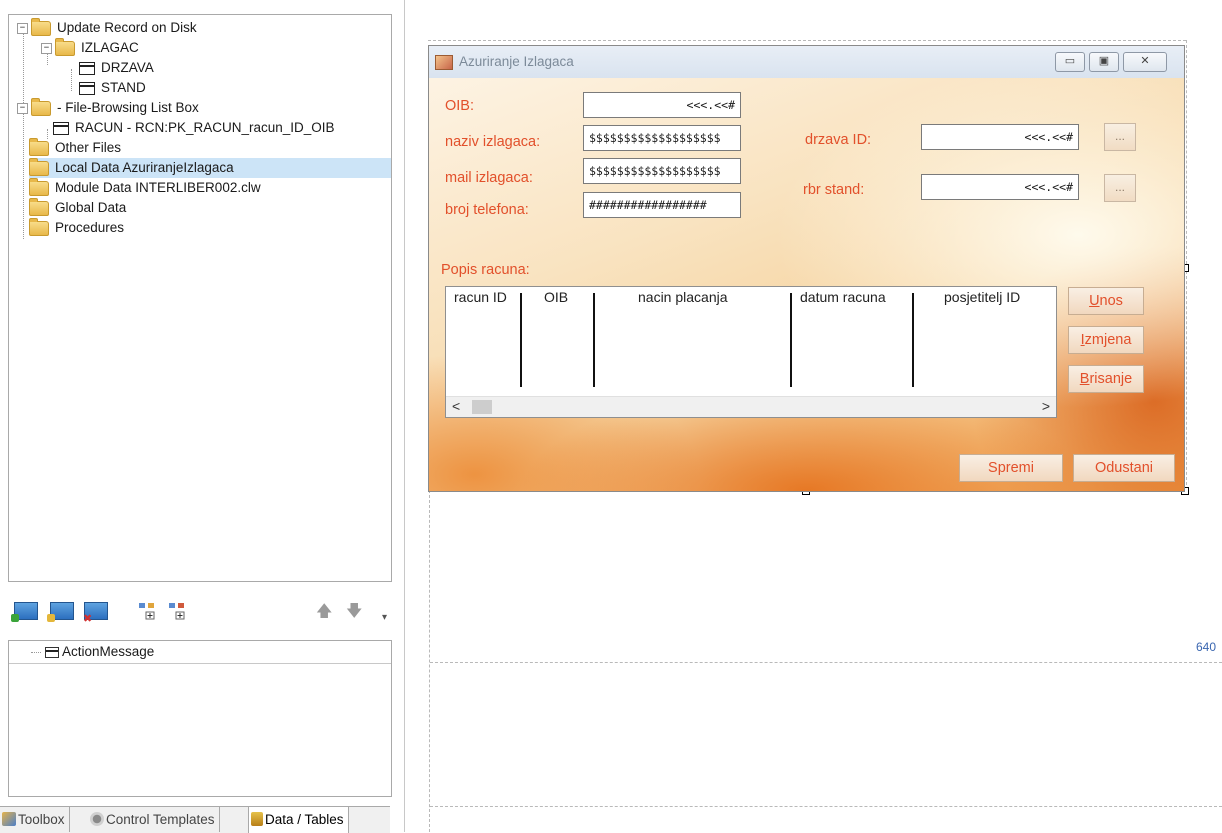  What do you see at coordinates (97, 819) in the screenshot?
I see `gear-icon` at bounding box center [97, 819].